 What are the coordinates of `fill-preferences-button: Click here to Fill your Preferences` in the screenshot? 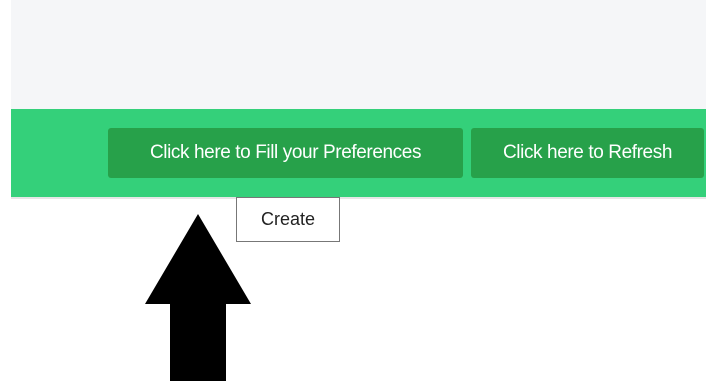 It's located at (285, 153).